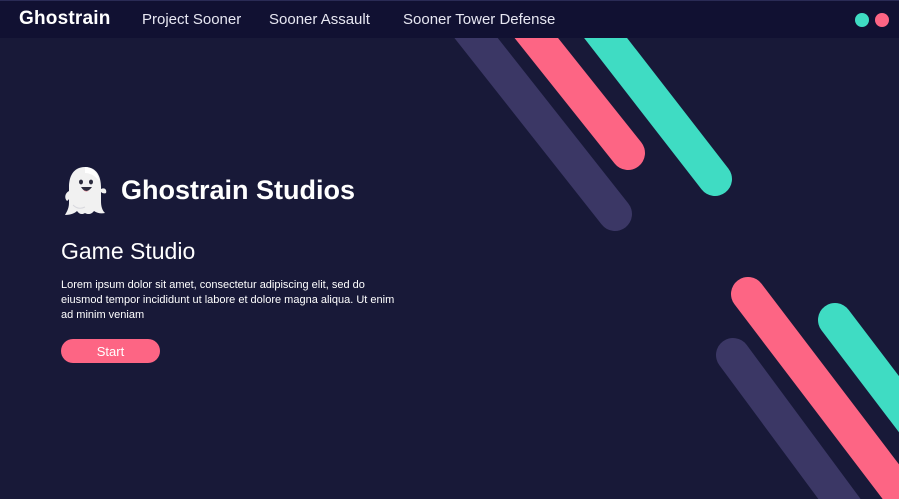 The height and width of the screenshot is (499, 899). What do you see at coordinates (128, 251) in the screenshot?
I see `hero-subtitle: Game Studio` at bounding box center [128, 251].